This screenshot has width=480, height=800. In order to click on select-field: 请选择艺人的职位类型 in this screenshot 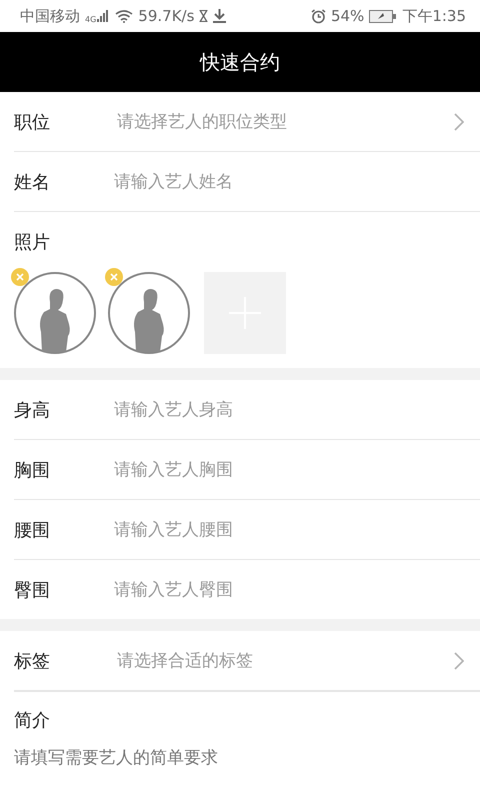, I will do `click(284, 121)`.